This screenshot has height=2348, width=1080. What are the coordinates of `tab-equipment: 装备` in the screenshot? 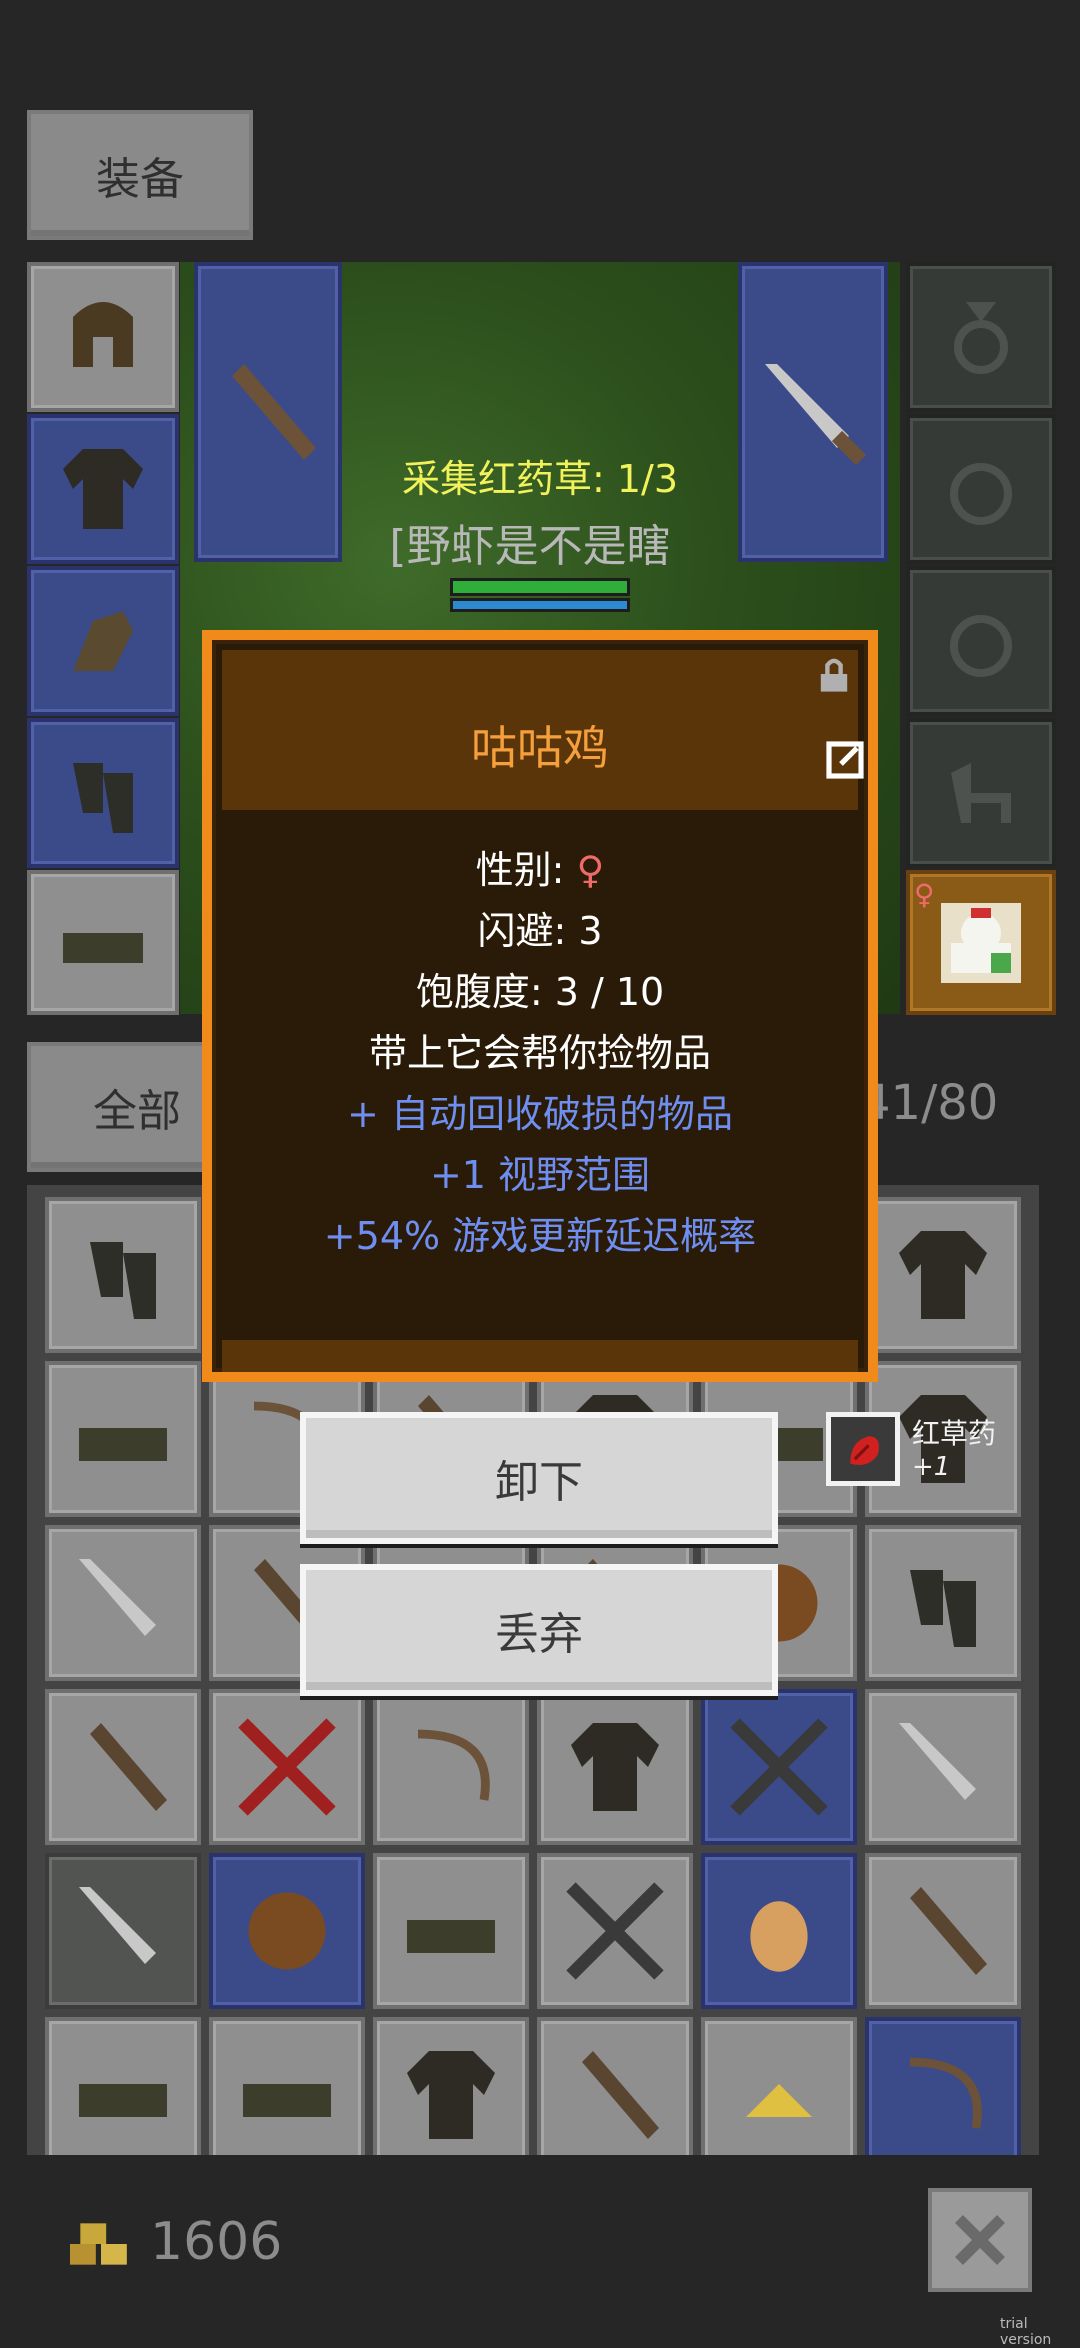 It's located at (140, 175).